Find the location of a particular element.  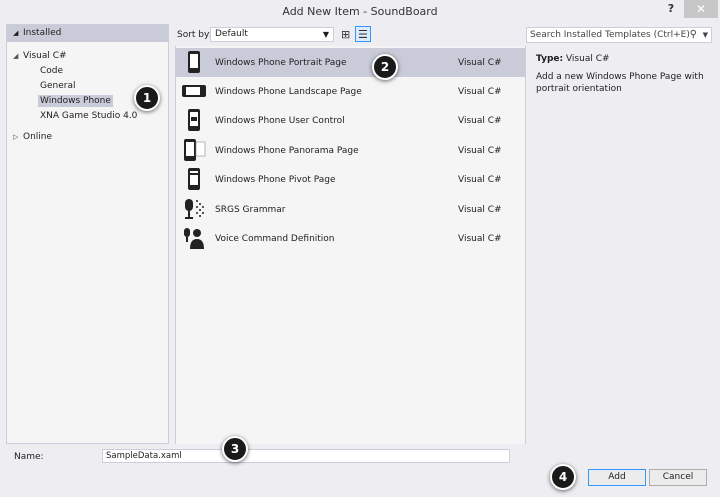

list-view-icon: ☰ is located at coordinates (363, 34).